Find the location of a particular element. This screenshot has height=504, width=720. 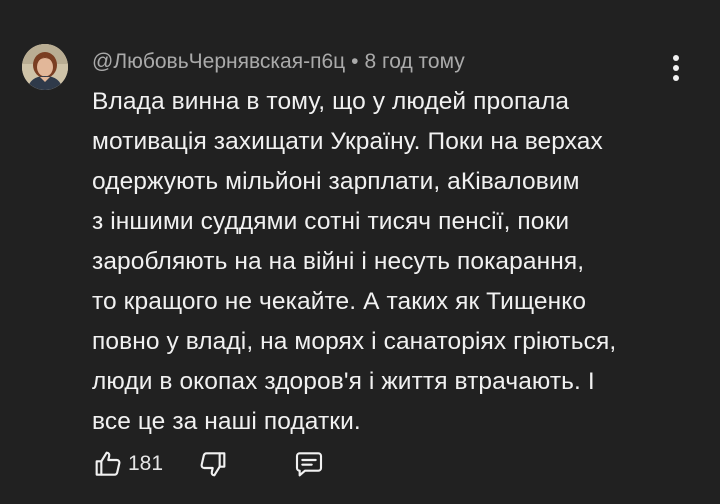

like-count: 181 is located at coordinates (146, 463).